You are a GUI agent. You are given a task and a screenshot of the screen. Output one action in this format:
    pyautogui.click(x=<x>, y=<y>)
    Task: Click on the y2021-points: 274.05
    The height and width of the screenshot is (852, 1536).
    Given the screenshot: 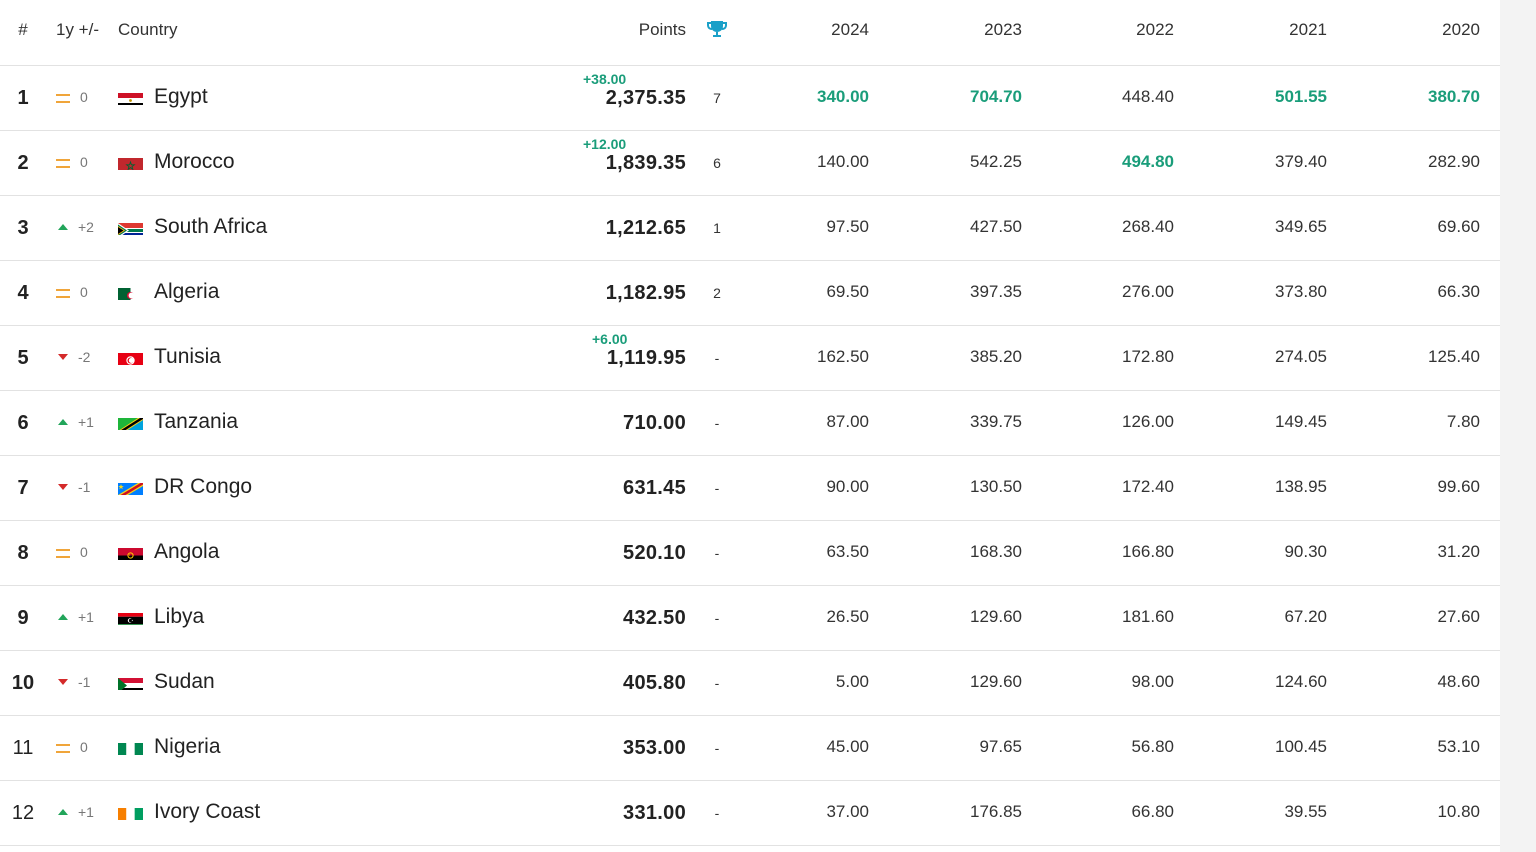 What is the action you would take?
    pyautogui.click(x=1301, y=356)
    